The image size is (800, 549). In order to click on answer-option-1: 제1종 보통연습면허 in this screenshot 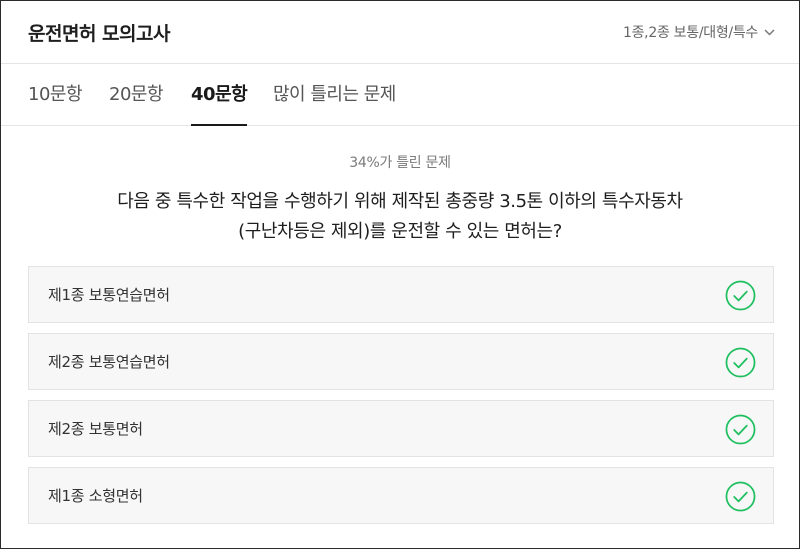, I will do `click(401, 294)`.